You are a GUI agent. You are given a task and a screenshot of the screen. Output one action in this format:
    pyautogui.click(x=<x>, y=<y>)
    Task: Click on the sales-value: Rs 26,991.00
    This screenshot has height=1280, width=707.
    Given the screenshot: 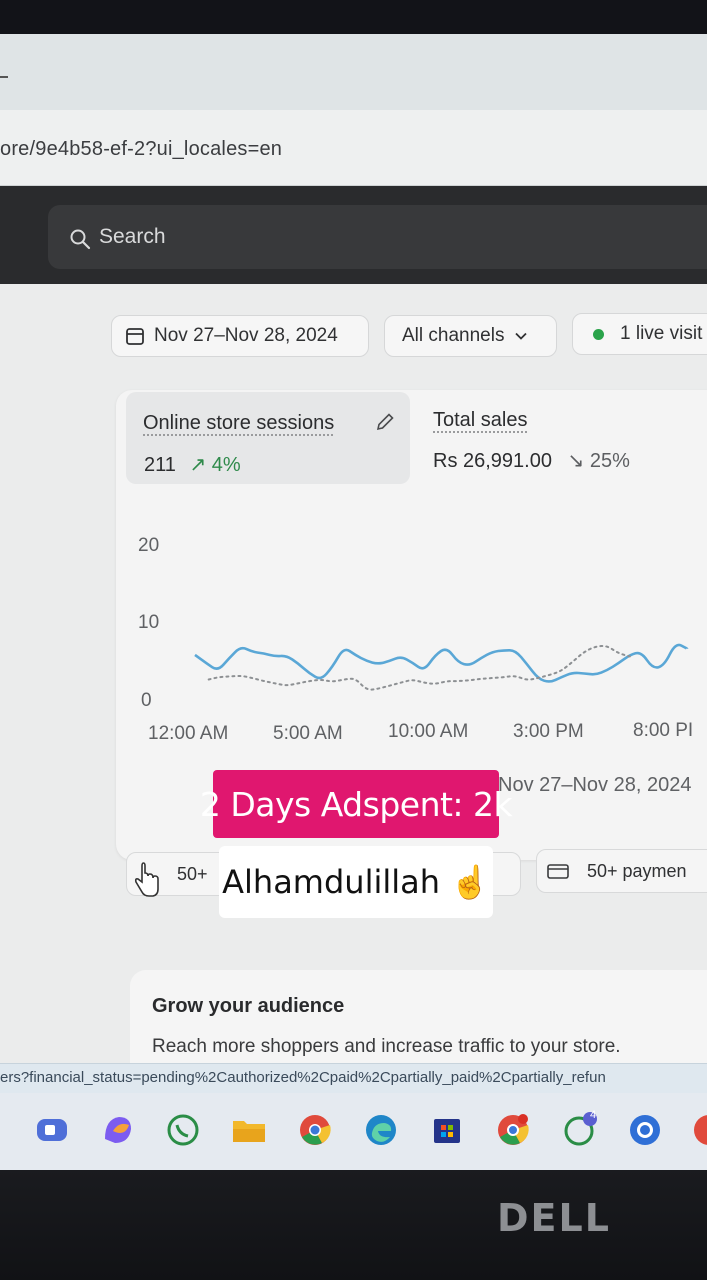 What is the action you would take?
    pyautogui.click(x=492, y=461)
    